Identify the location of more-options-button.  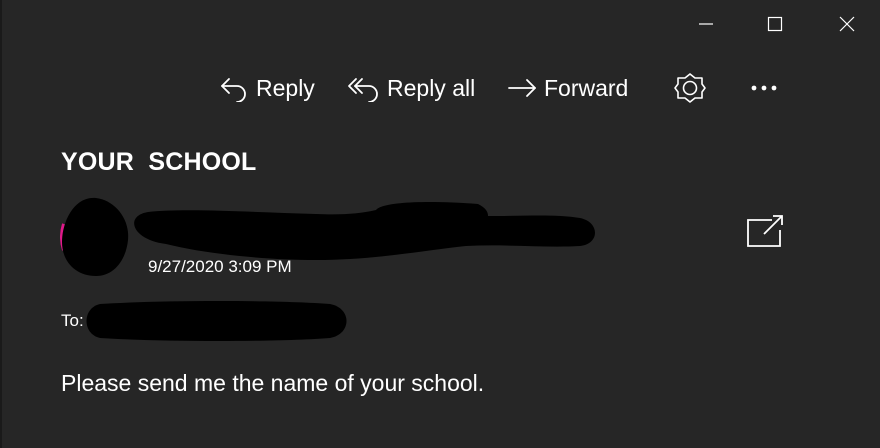
(764, 88).